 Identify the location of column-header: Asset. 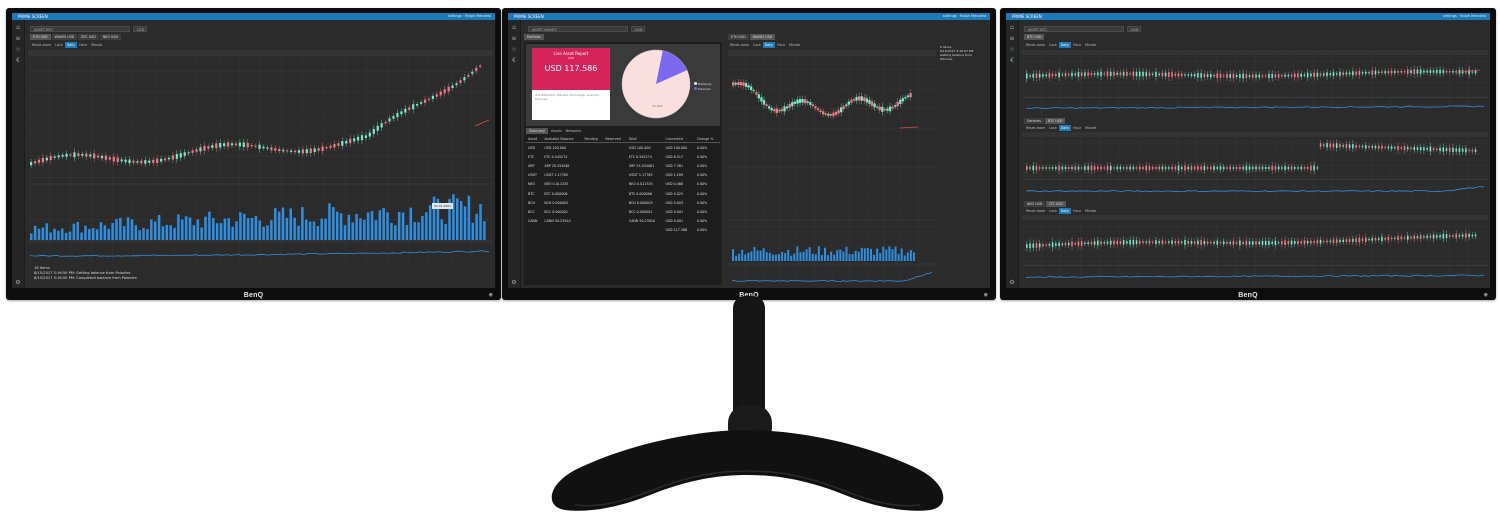
(534, 139).